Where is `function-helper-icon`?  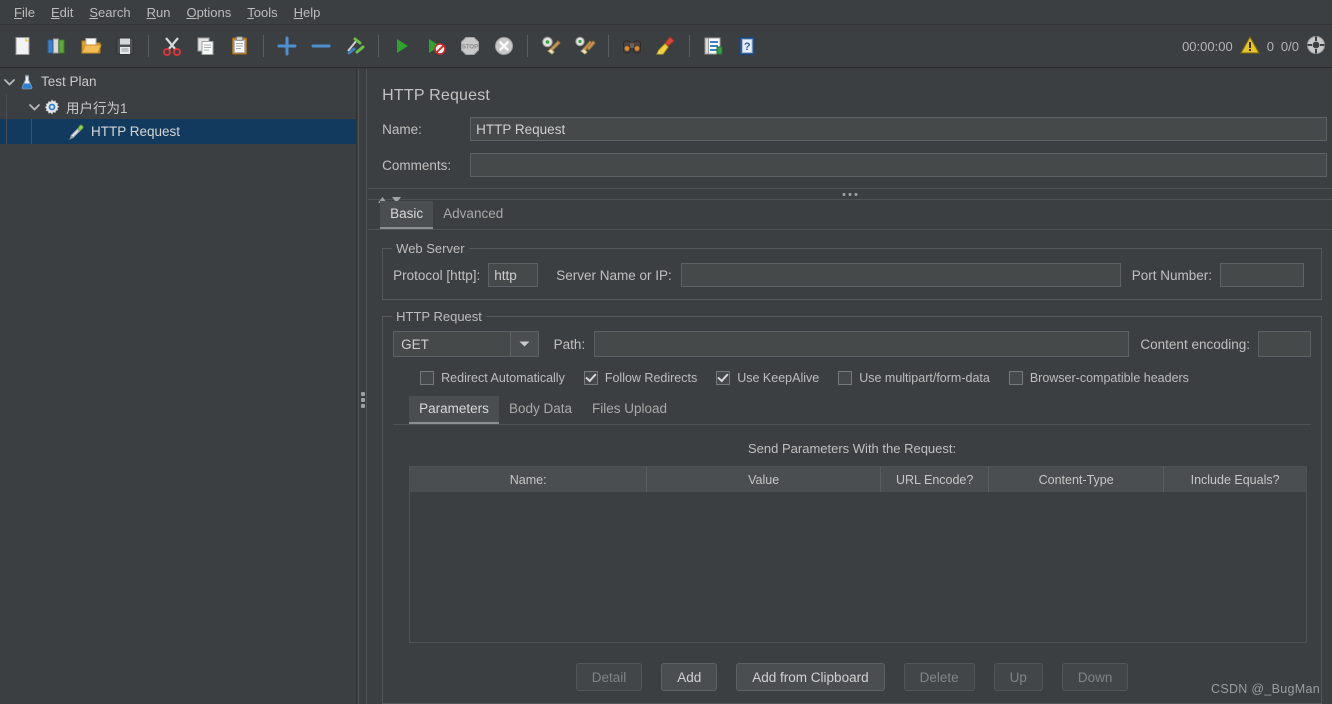
function-helper-icon is located at coordinates (713, 46).